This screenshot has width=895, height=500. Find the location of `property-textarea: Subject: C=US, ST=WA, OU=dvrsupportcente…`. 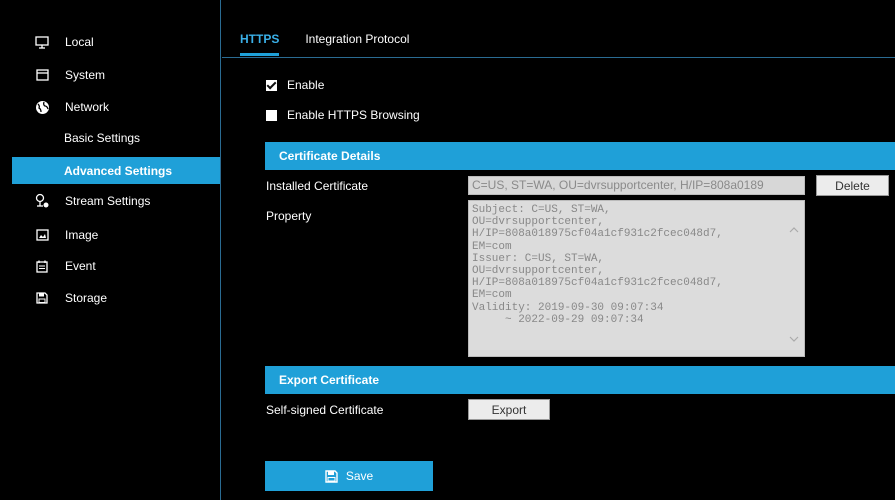

property-textarea: Subject: C=US, ST=WA, OU=dvrsupportcente… is located at coordinates (636, 278).